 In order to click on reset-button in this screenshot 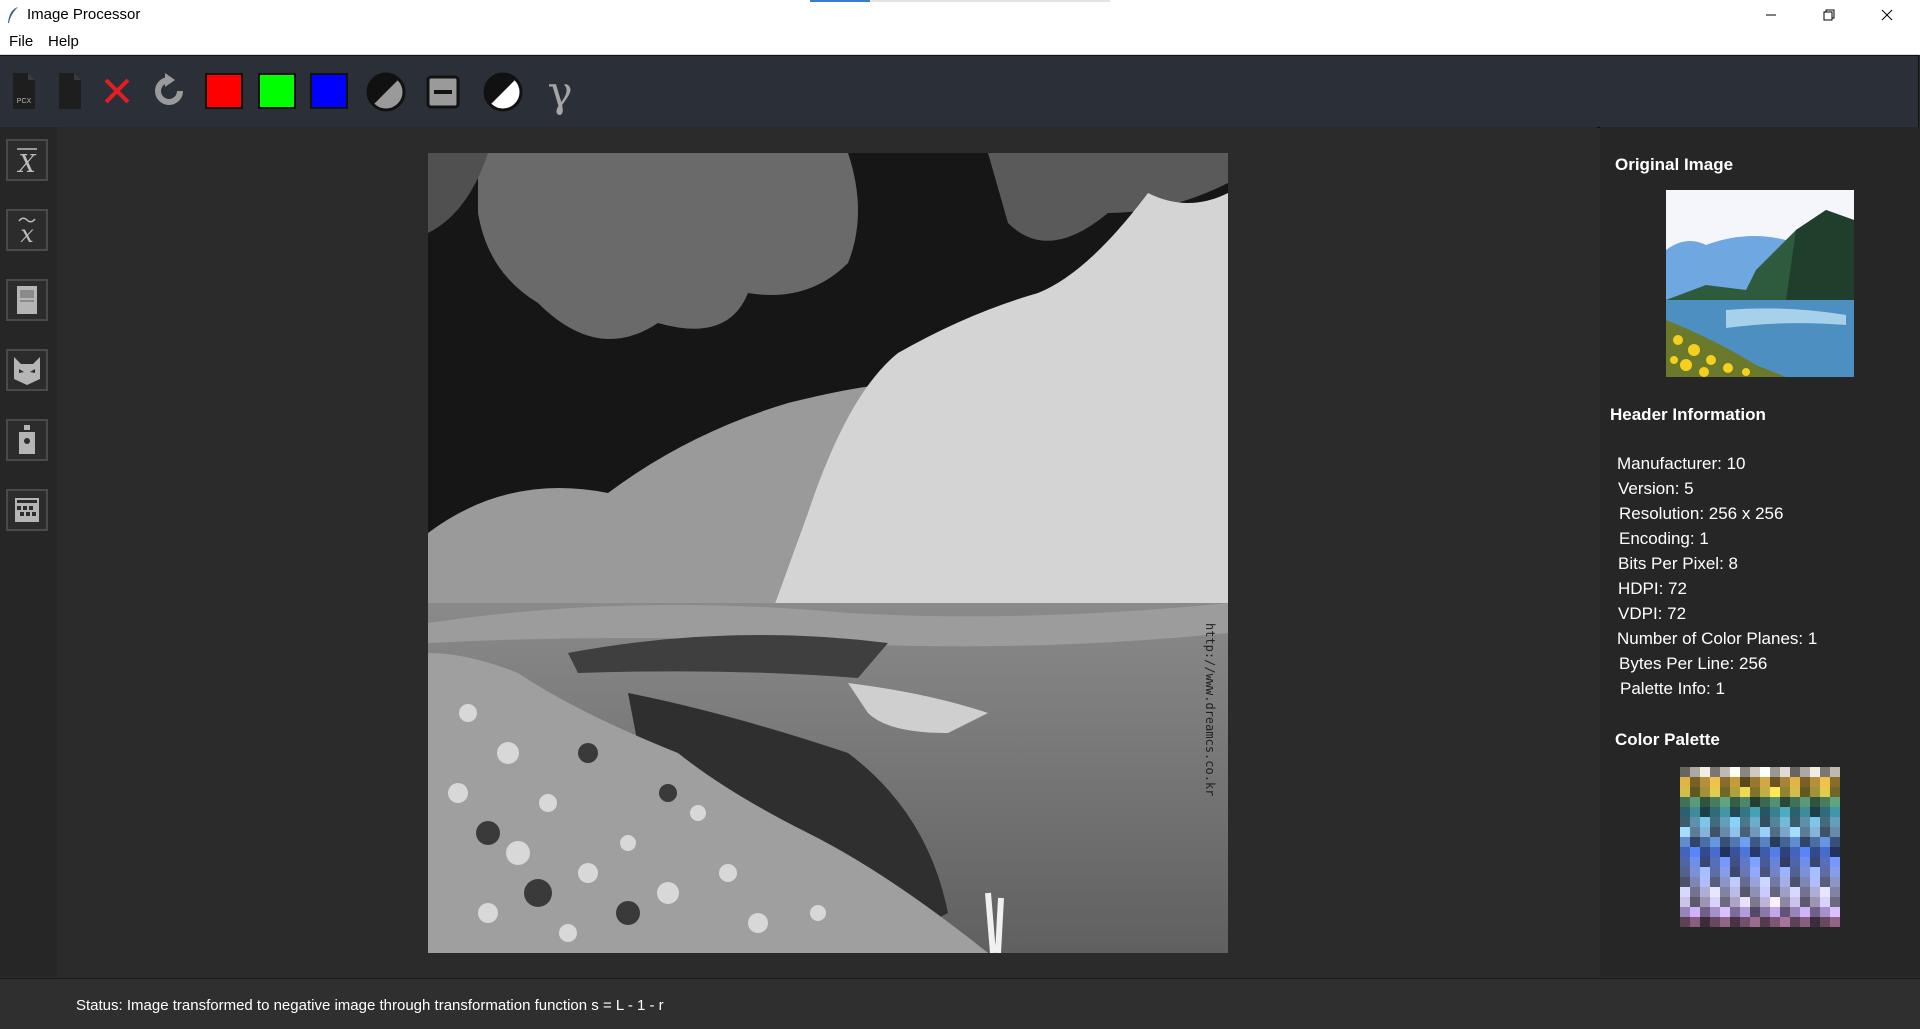, I will do `click(169, 91)`.